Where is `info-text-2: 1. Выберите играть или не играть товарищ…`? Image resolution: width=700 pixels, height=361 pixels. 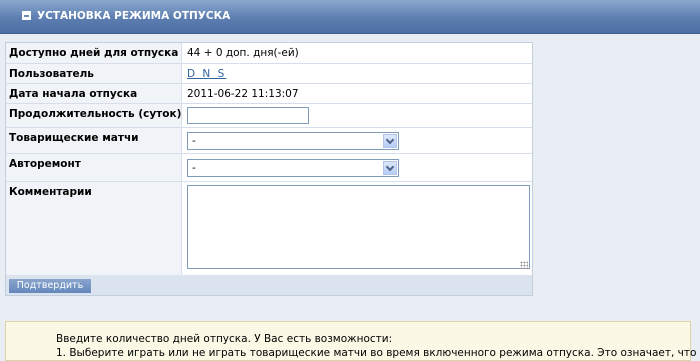
info-text-2: 1. Выберите играть или не играть товарищ… is located at coordinates (376, 353).